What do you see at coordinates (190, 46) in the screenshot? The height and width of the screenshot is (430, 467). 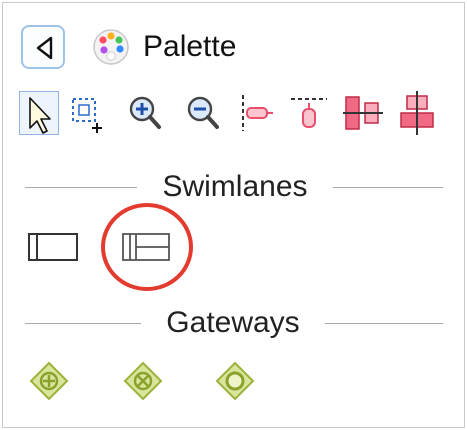 I see `palette-title: Palette` at bounding box center [190, 46].